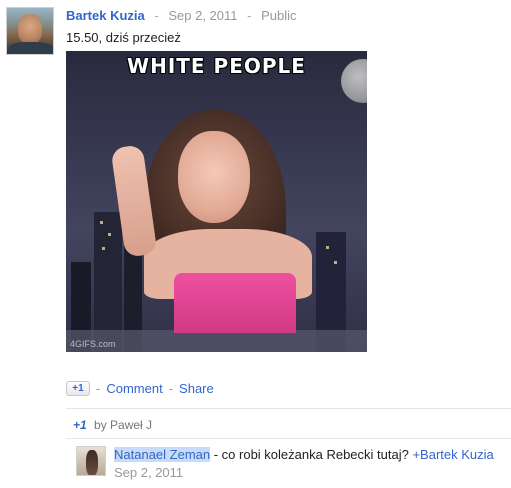 Image resolution: width=511 pixels, height=488 pixels. What do you see at coordinates (162, 454) in the screenshot?
I see `comment-author-link: Natanael Zeman` at bounding box center [162, 454].